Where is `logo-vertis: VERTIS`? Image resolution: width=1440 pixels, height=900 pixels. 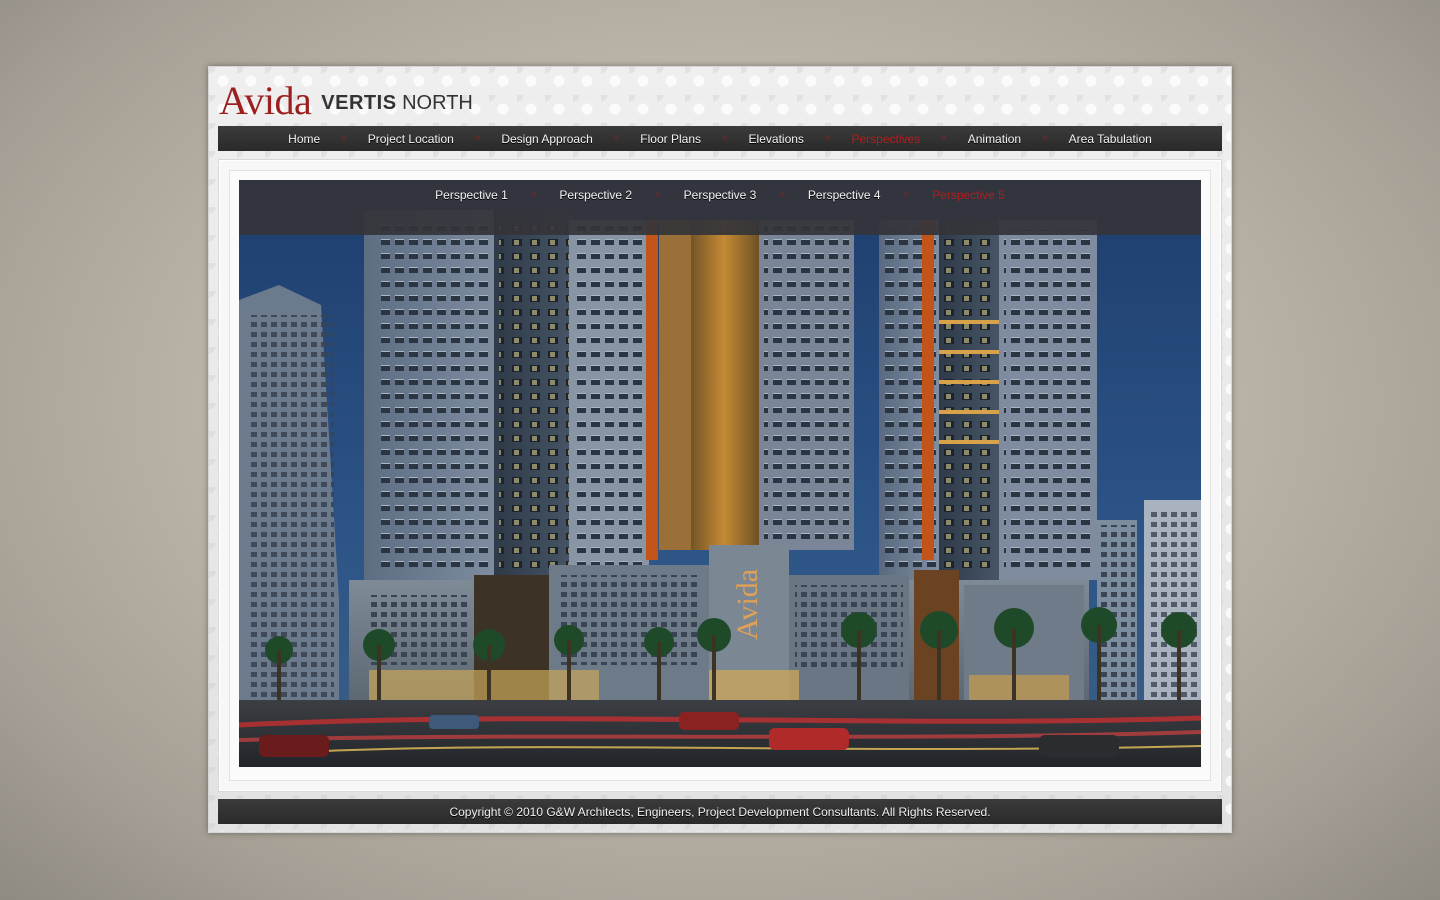
logo-vertis: VERTIS is located at coordinates (359, 103).